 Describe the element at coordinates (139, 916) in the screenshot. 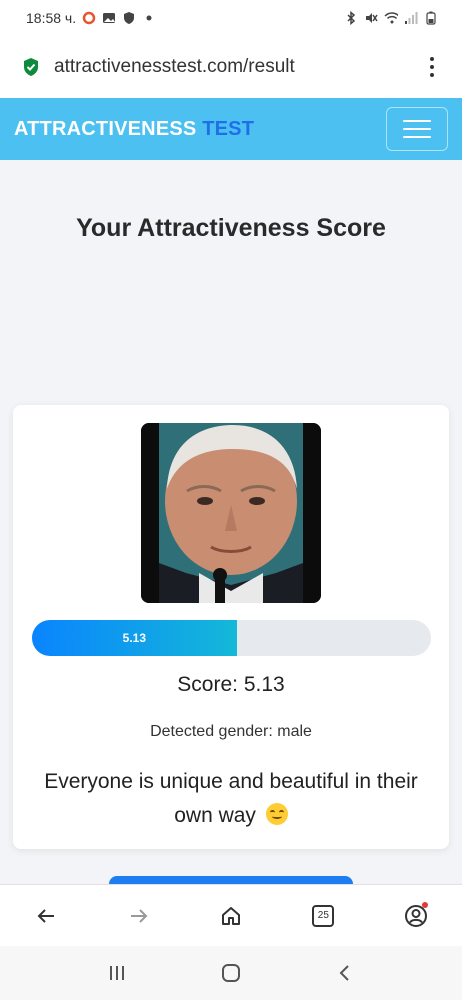

I see `forward-arrow-icon` at that location.